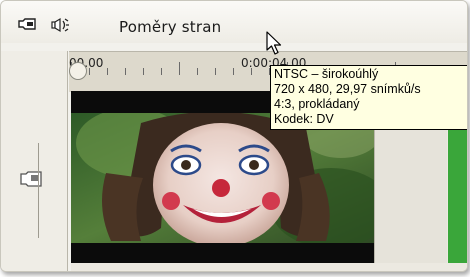 The image size is (470, 277). I want to click on mouse-pointer-icon, so click(274, 43).